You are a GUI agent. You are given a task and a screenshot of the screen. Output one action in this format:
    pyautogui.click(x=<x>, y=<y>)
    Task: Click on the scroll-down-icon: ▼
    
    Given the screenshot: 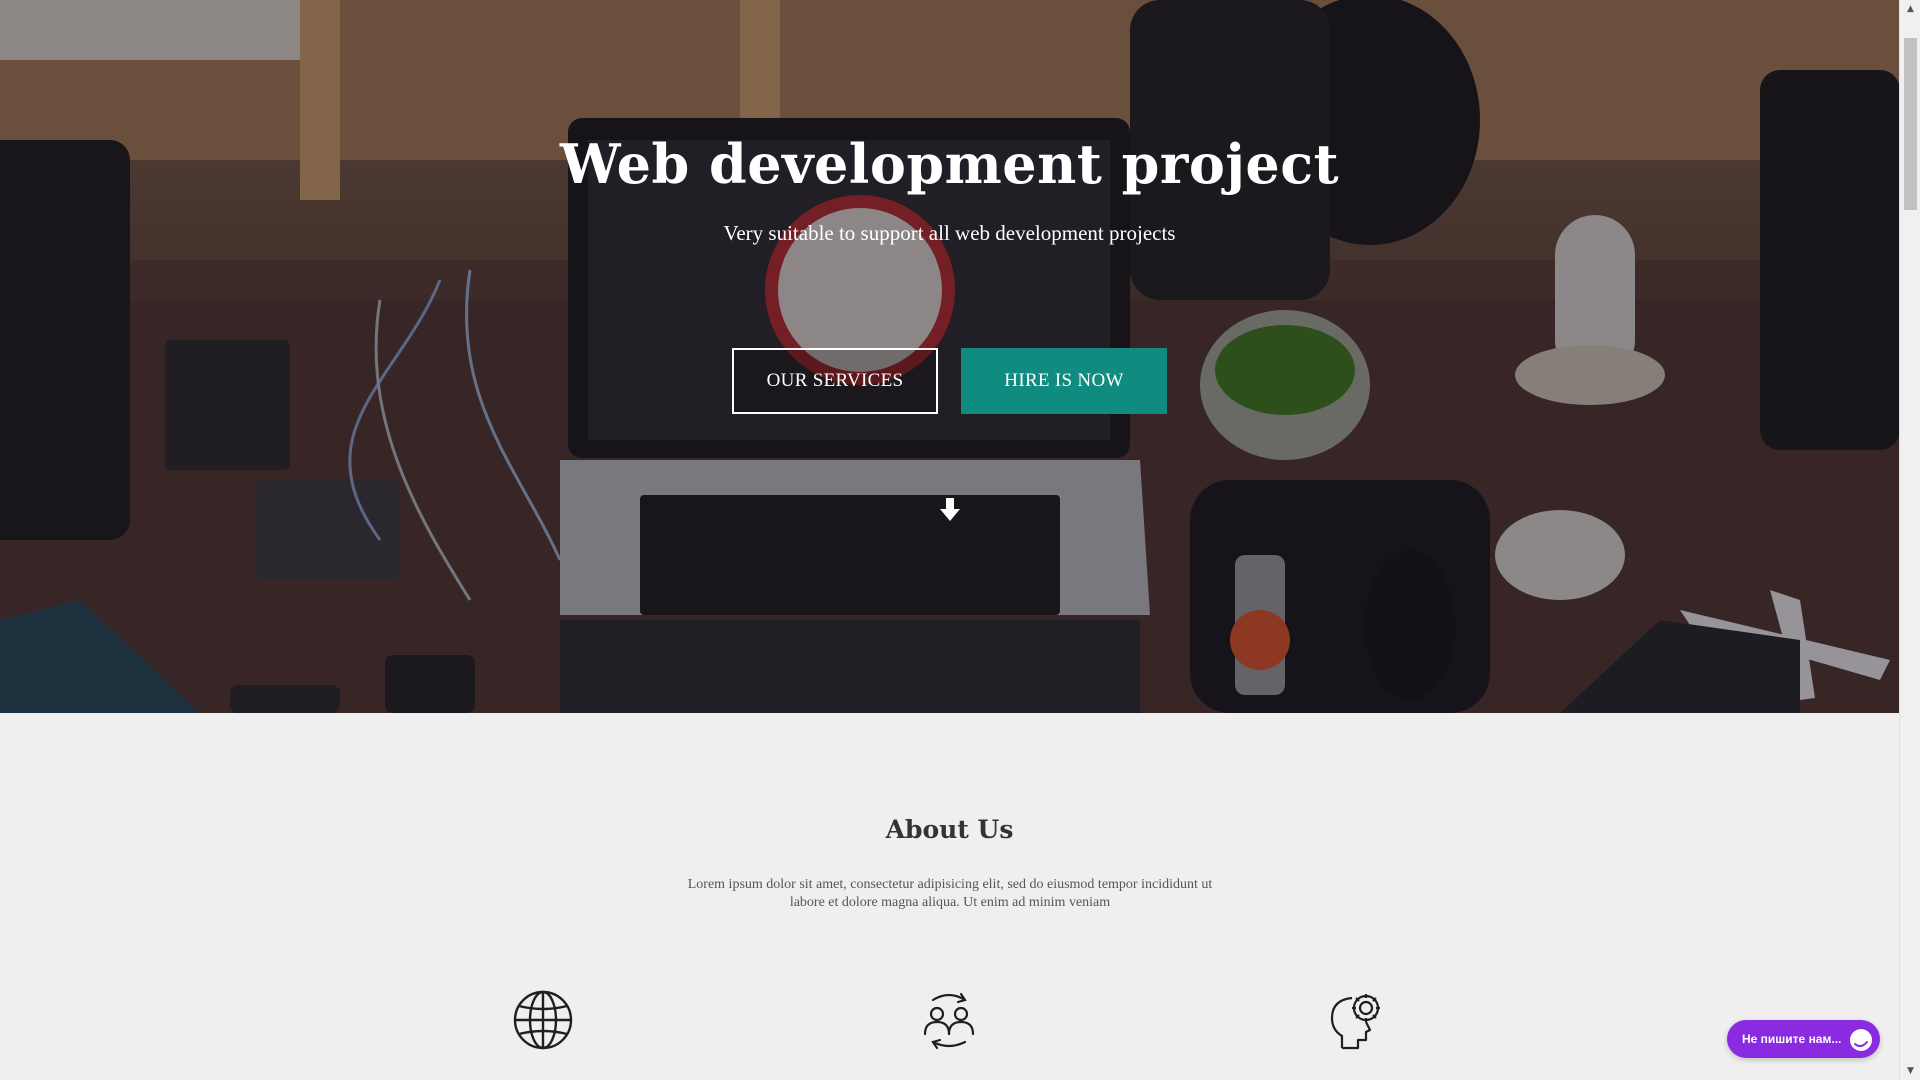 What is the action you would take?
    pyautogui.click(x=1910, y=1071)
    